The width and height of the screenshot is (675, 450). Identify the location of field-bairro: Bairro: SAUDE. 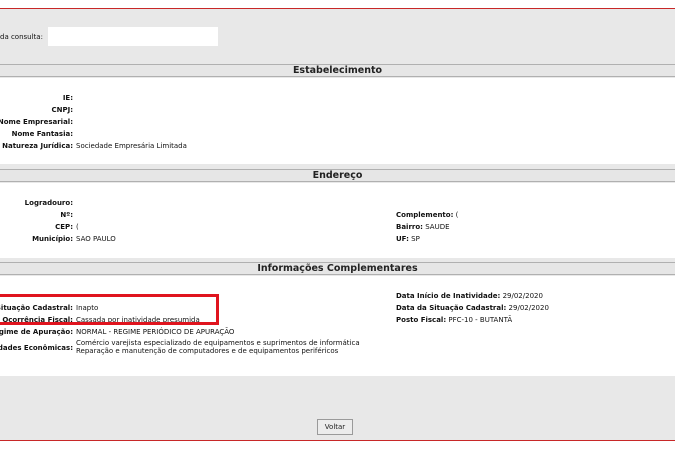
(423, 227).